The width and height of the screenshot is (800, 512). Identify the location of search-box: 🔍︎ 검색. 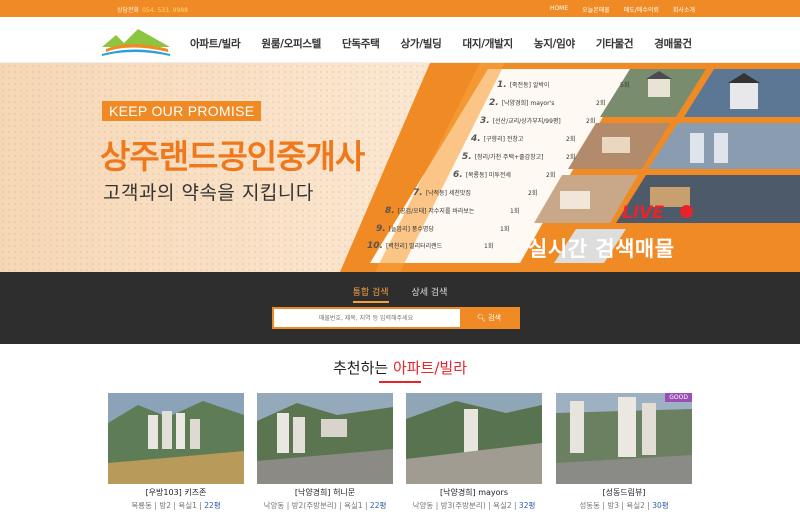
(396, 318).